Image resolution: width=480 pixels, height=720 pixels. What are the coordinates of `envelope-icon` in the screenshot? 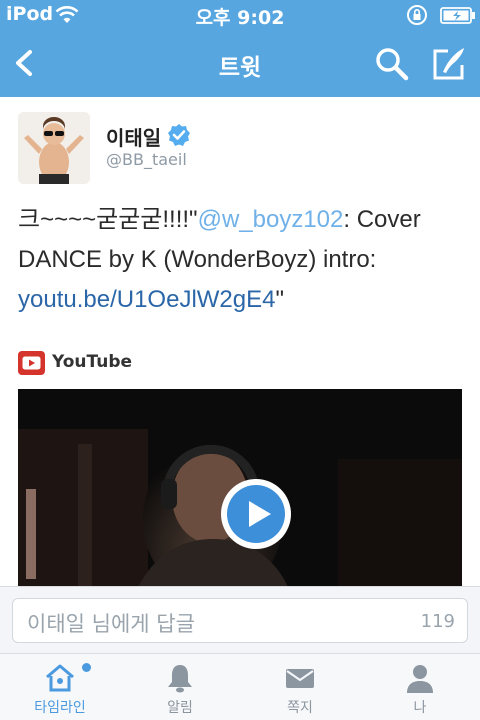 It's located at (300, 678).